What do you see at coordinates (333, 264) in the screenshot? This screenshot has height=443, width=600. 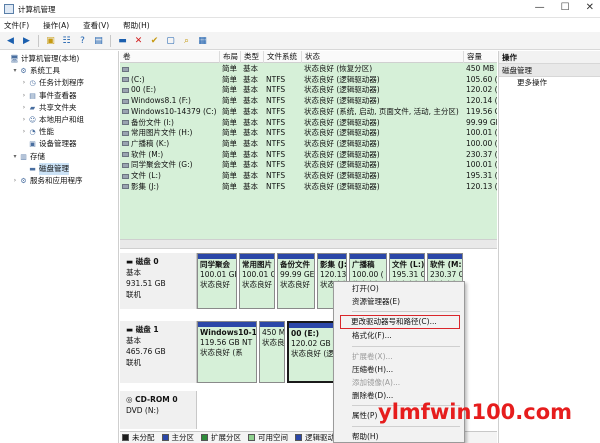 I see `partition-name: 影集 (J:` at bounding box center [333, 264].